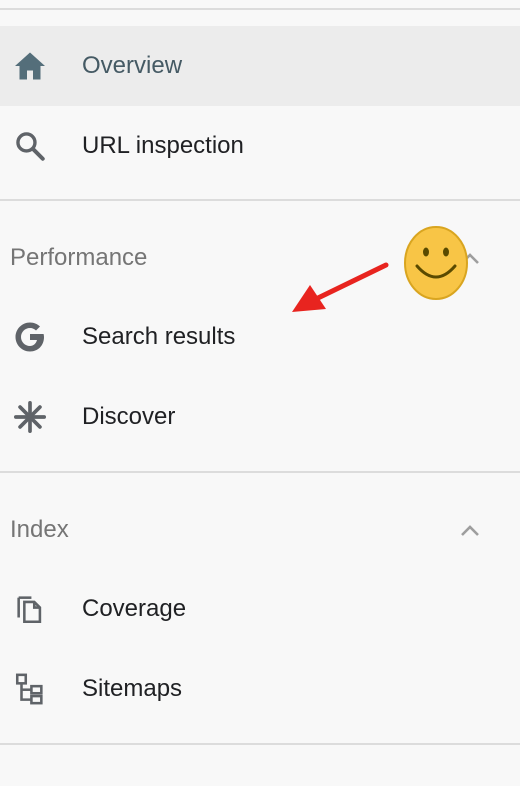 This screenshot has height=786, width=520. I want to click on annotation-overlay, so click(380, 269).